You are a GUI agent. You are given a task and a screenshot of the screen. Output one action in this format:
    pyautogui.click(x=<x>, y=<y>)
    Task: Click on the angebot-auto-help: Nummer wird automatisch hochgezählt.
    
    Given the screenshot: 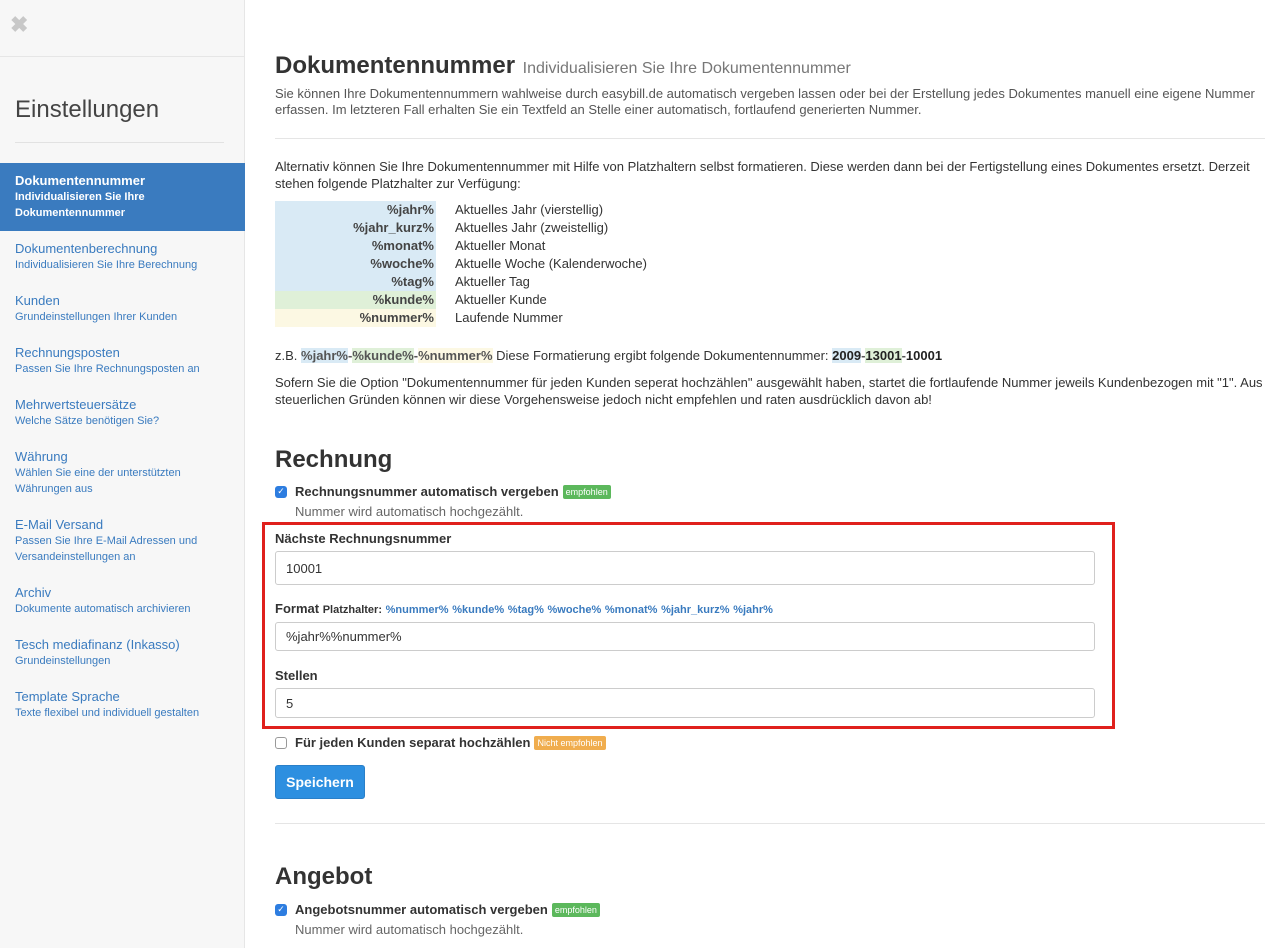 What is the action you would take?
    pyautogui.click(x=409, y=929)
    